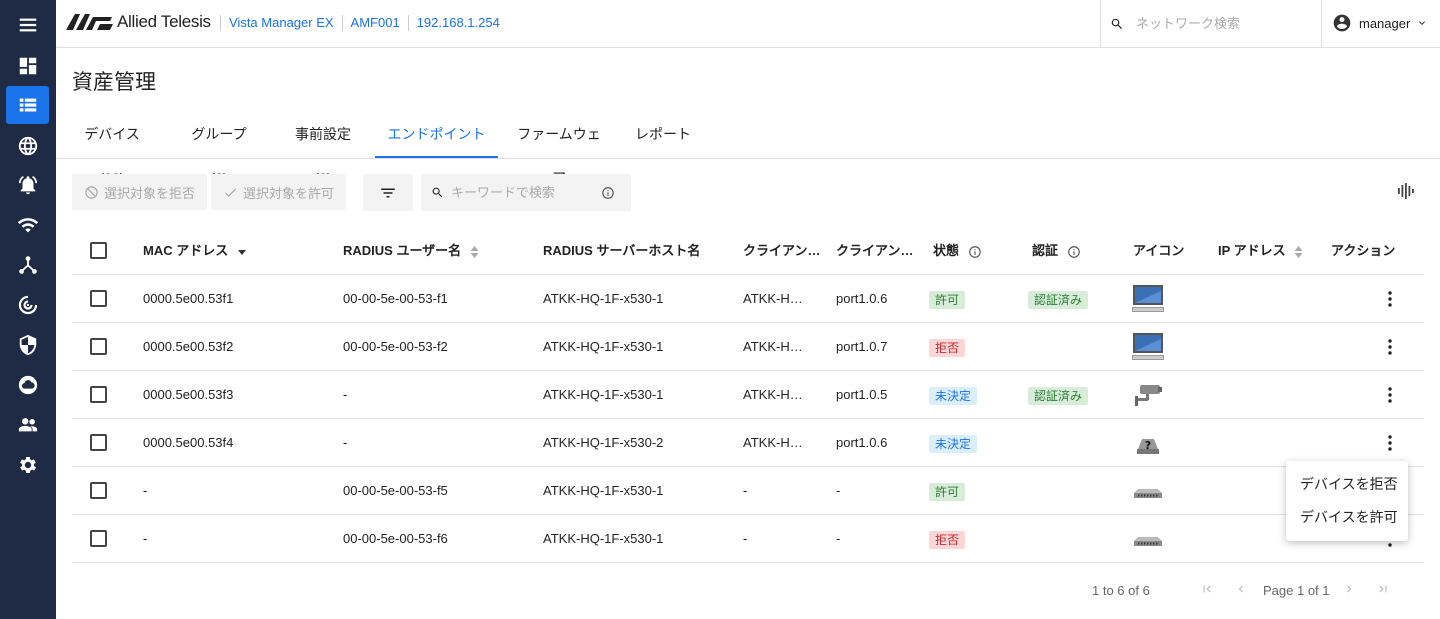  I want to click on header-mac: MAC アドレス, so click(195, 250).